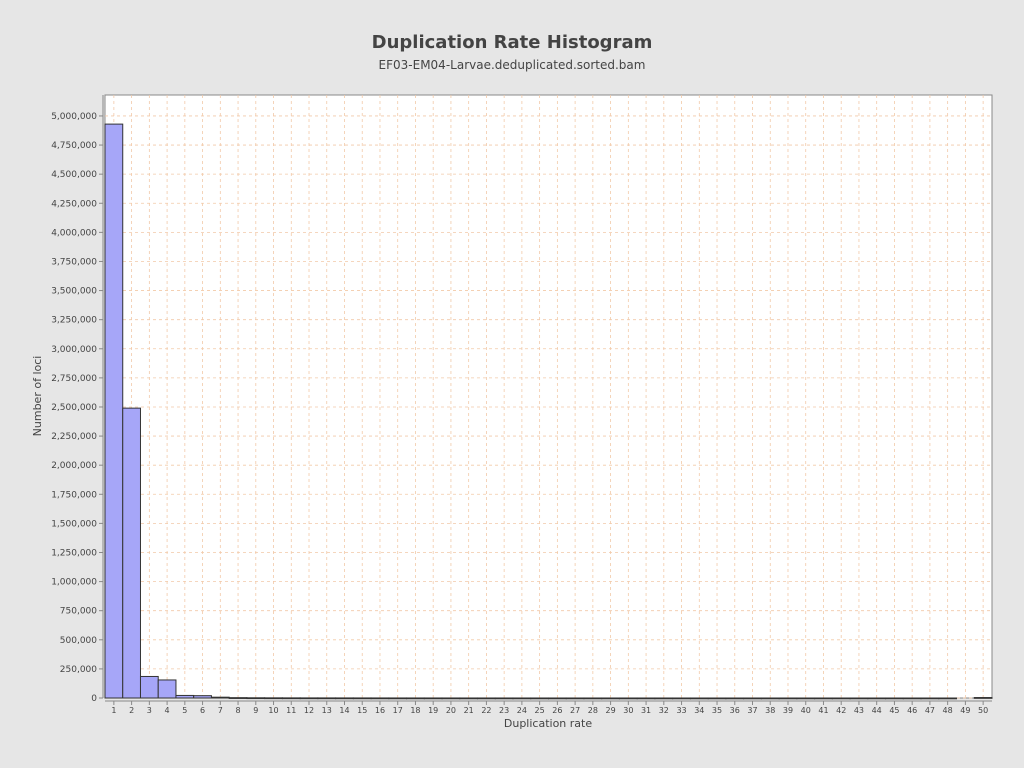 This screenshot has height=768, width=1024. I want to click on x-tick-label: 16, so click(380, 710).